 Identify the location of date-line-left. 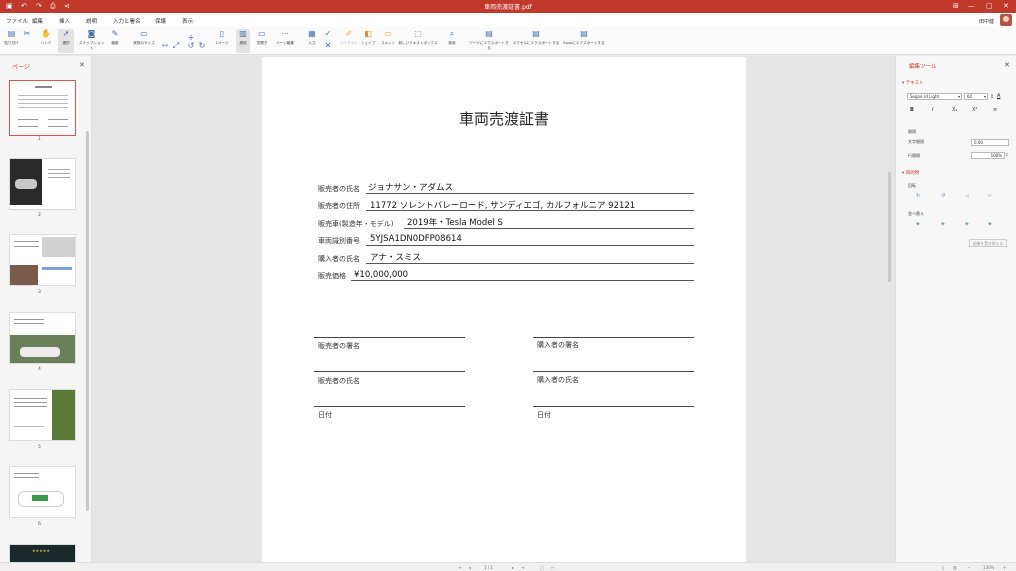
(389, 406).